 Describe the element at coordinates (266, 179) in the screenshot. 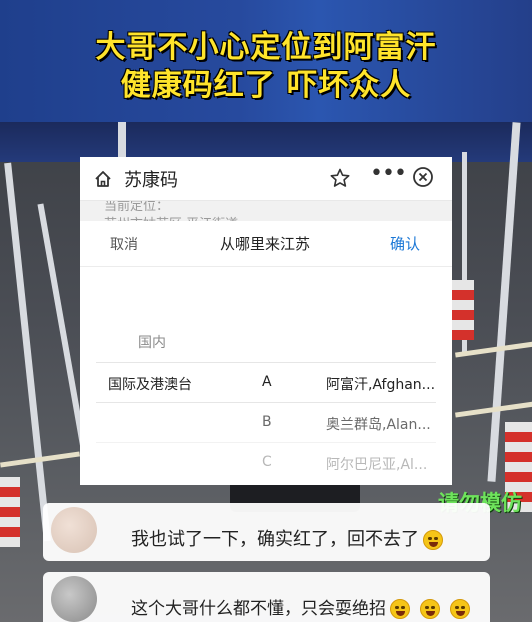

I see `app-header: 苏康码 •••` at that location.